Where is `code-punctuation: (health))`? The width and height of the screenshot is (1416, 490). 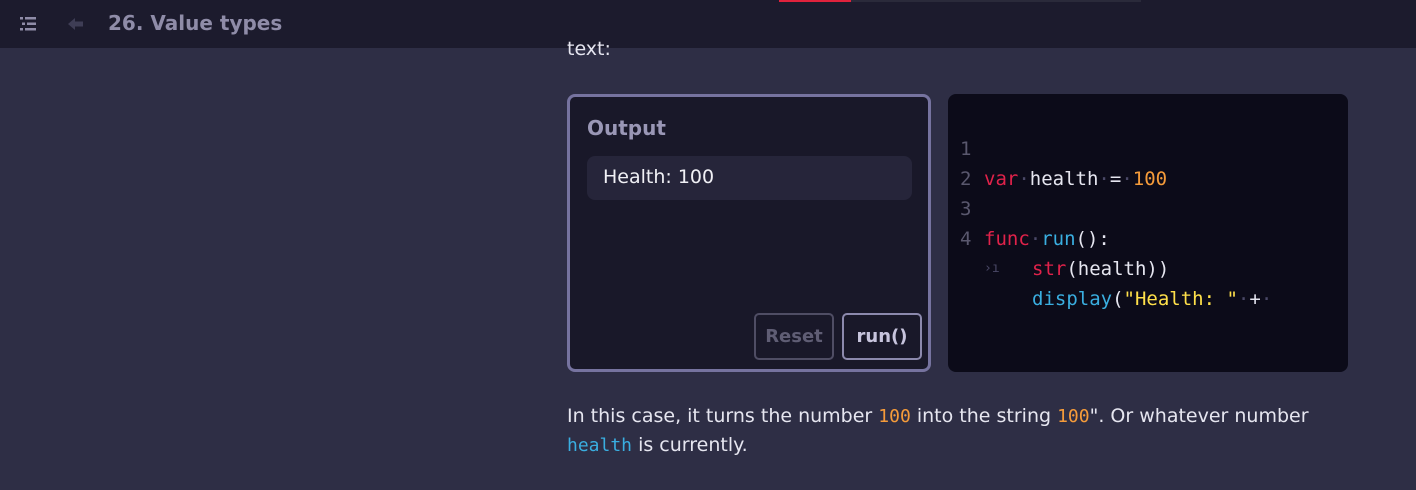
code-punctuation: (health)) is located at coordinates (1118, 269).